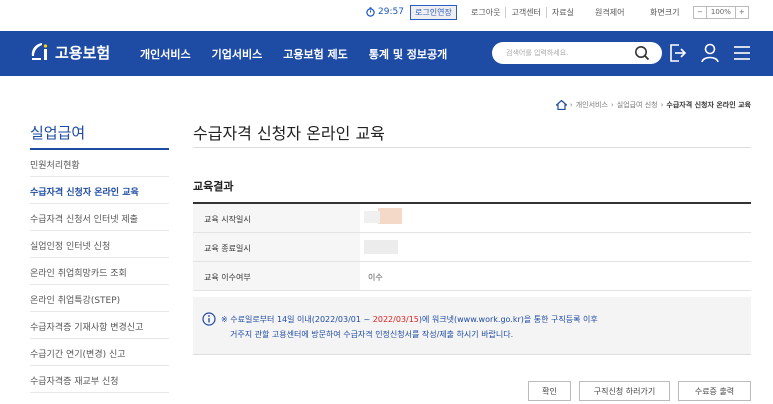  I want to click on user-icon, so click(710, 53).